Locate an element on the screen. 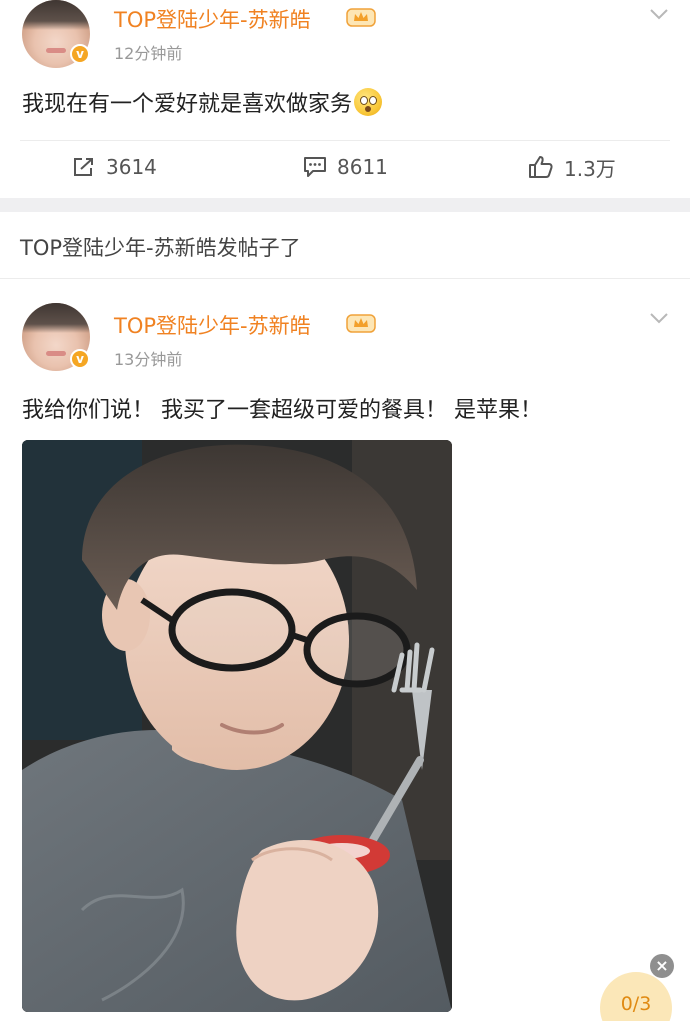 This screenshot has height=1021, width=690. image-page-indicator: 0/3 is located at coordinates (636, 996).